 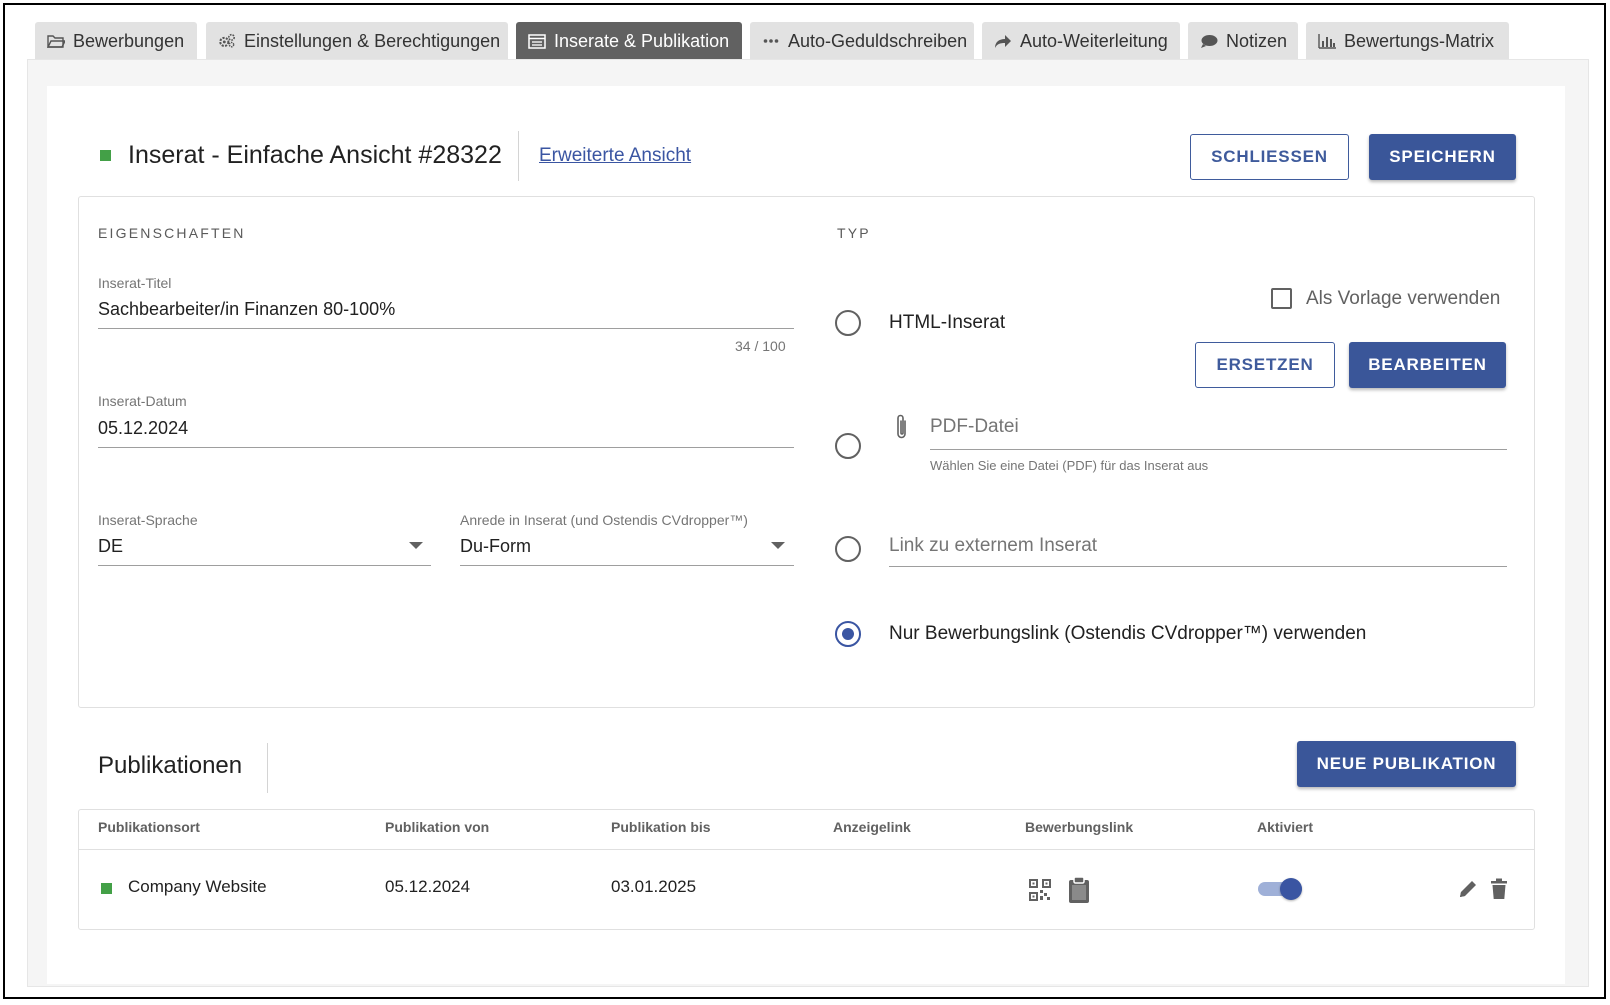 I want to click on close-button: SCHLIESSEN, so click(x=1269, y=157).